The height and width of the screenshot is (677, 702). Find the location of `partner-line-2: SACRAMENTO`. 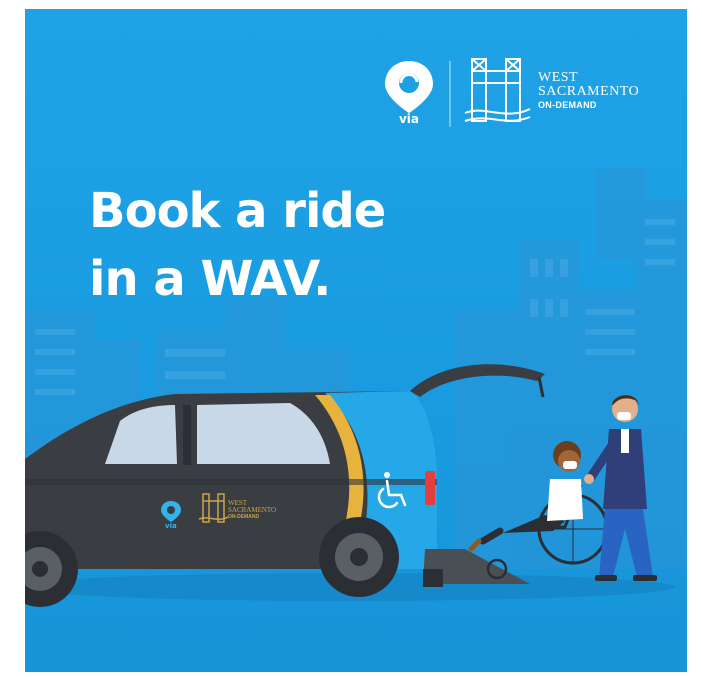

partner-line-2: SACRAMENTO is located at coordinates (589, 91).